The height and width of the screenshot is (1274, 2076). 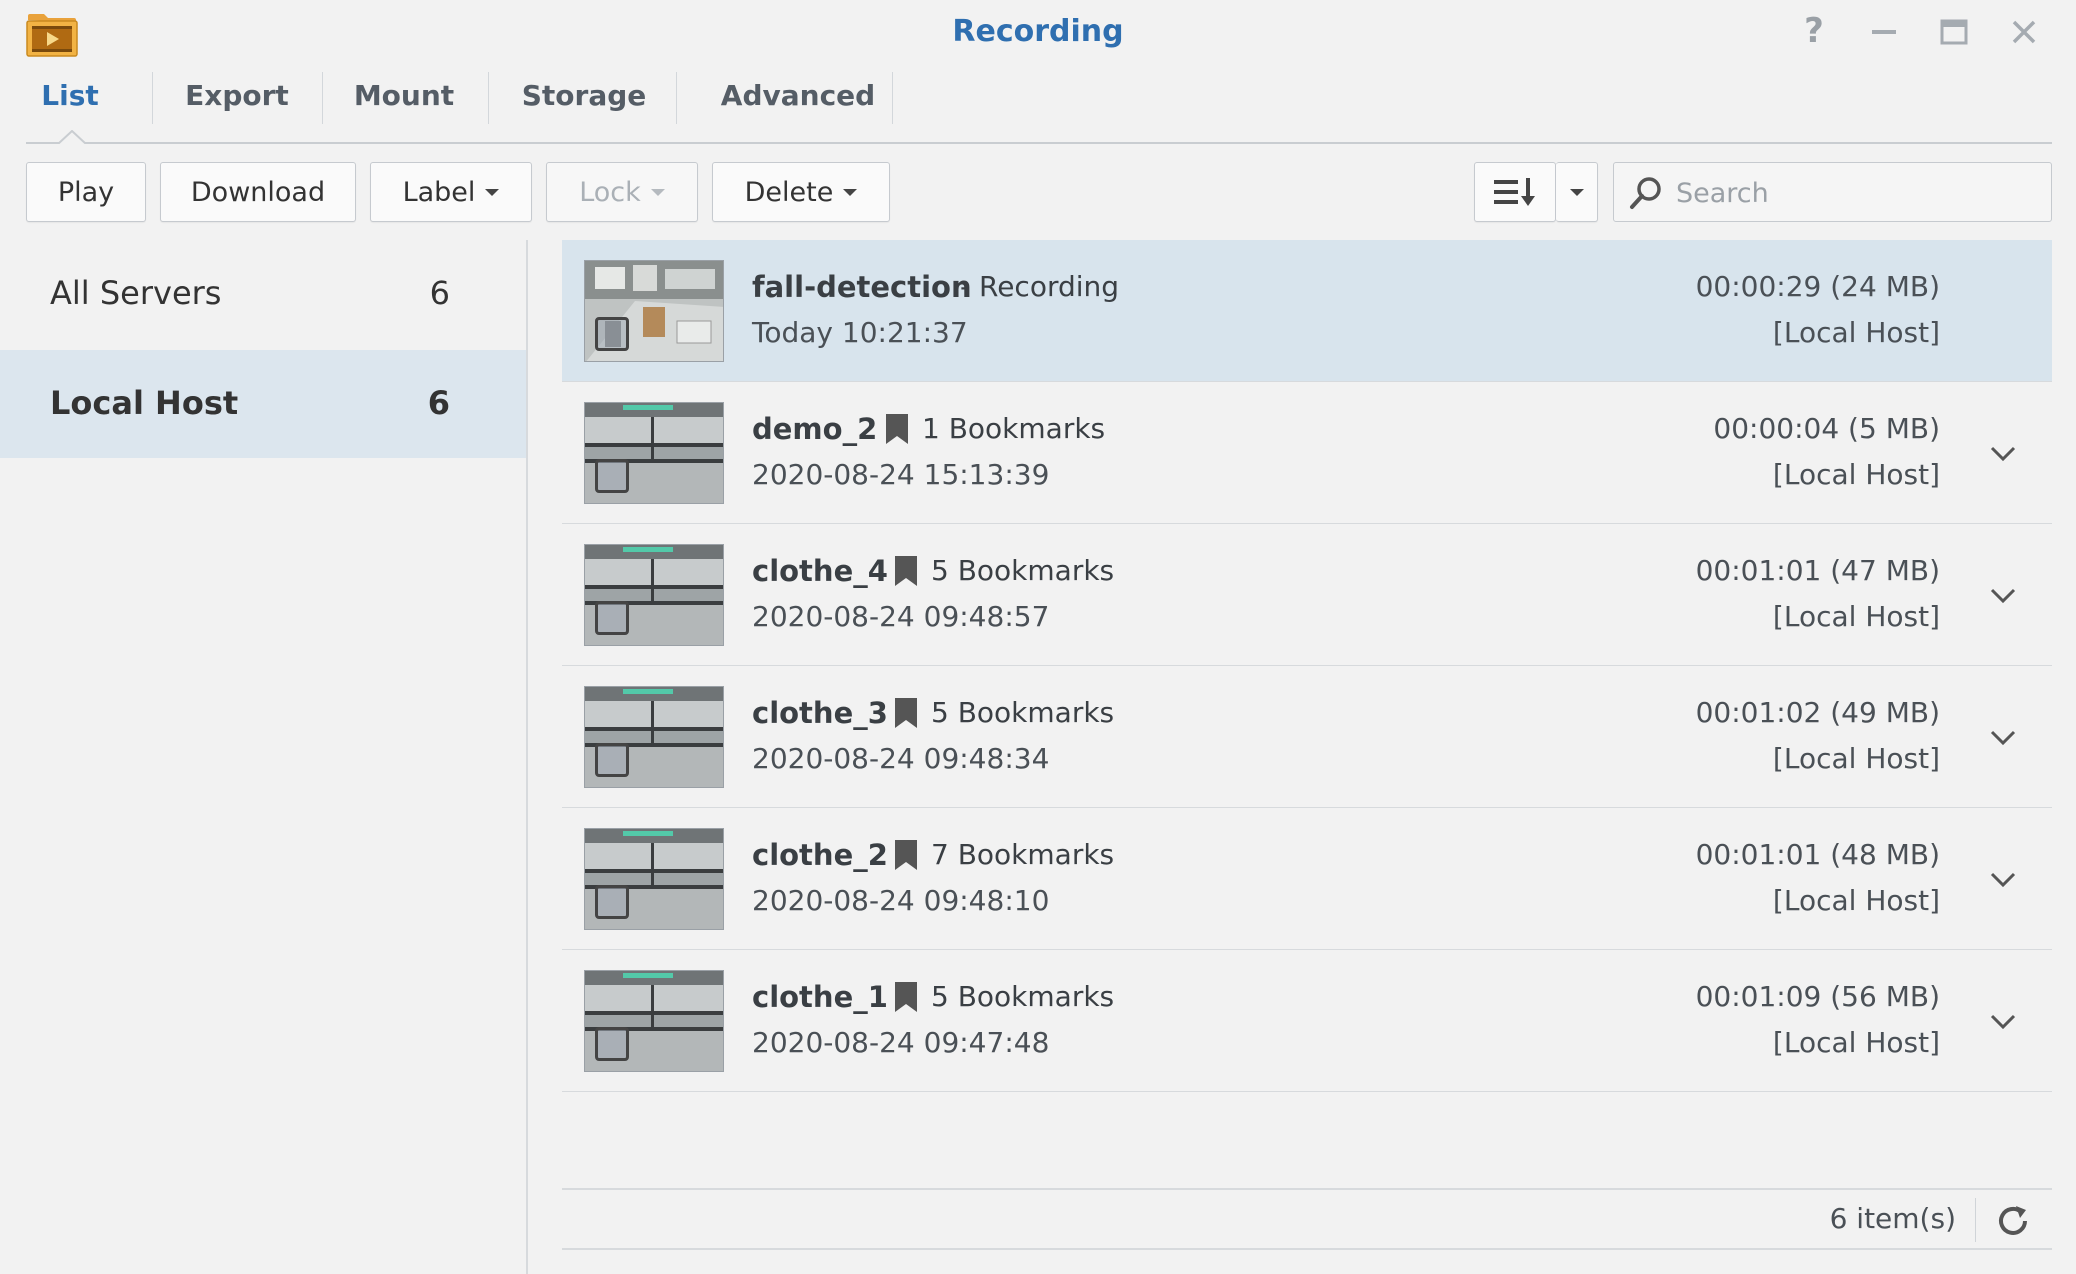 What do you see at coordinates (2024, 32) in the screenshot?
I see `close-icon` at bounding box center [2024, 32].